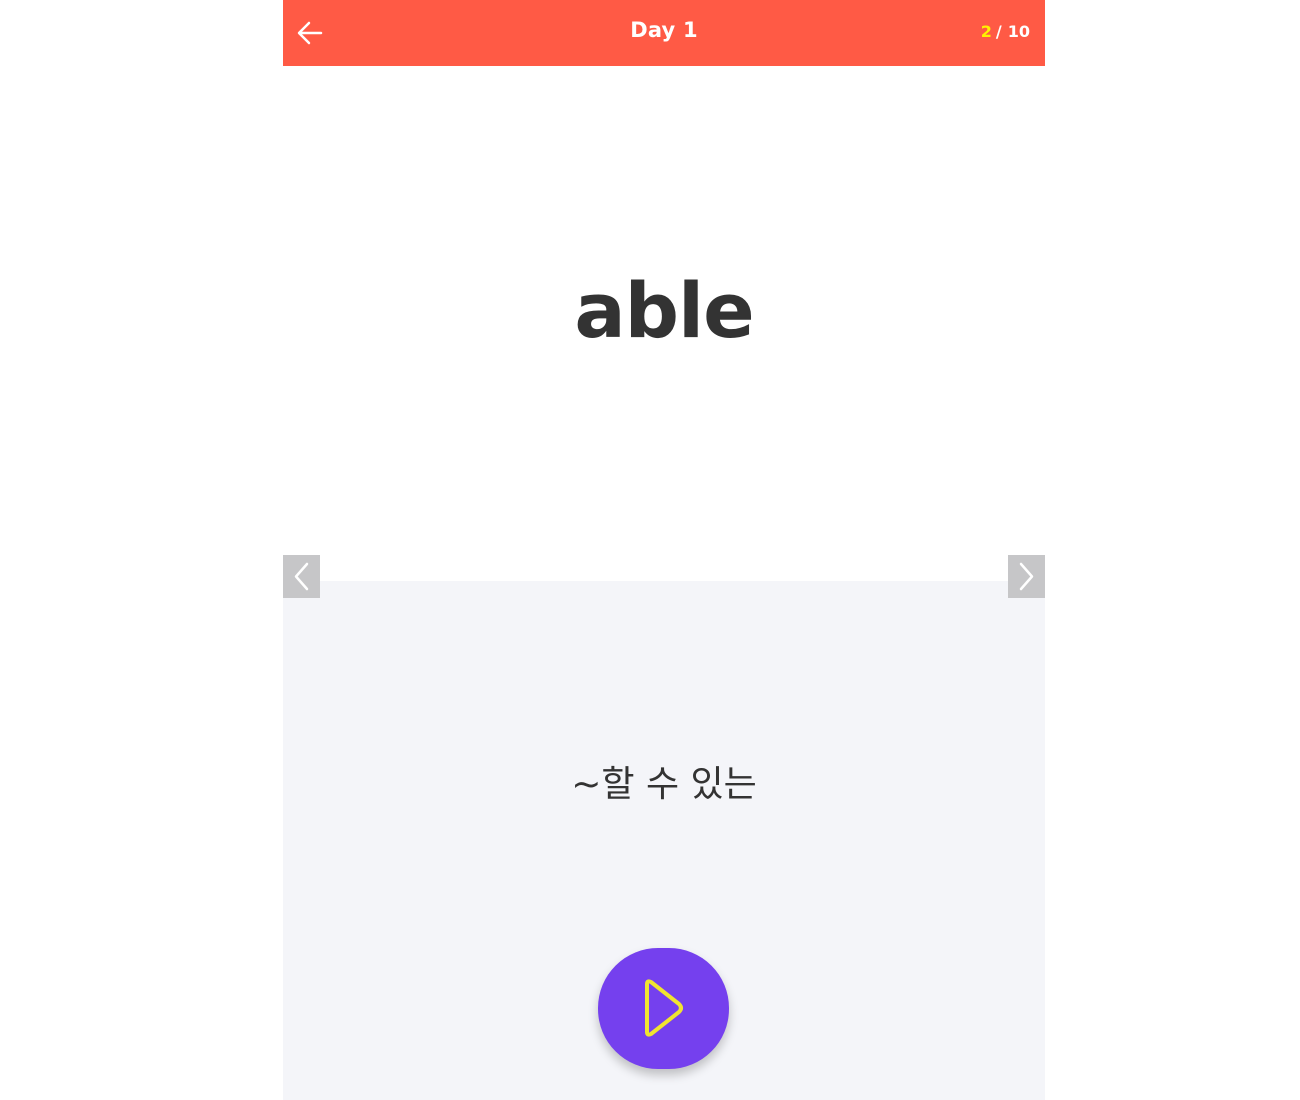  Describe the element at coordinates (664, 30) in the screenshot. I see `page-title: Day 1` at that location.